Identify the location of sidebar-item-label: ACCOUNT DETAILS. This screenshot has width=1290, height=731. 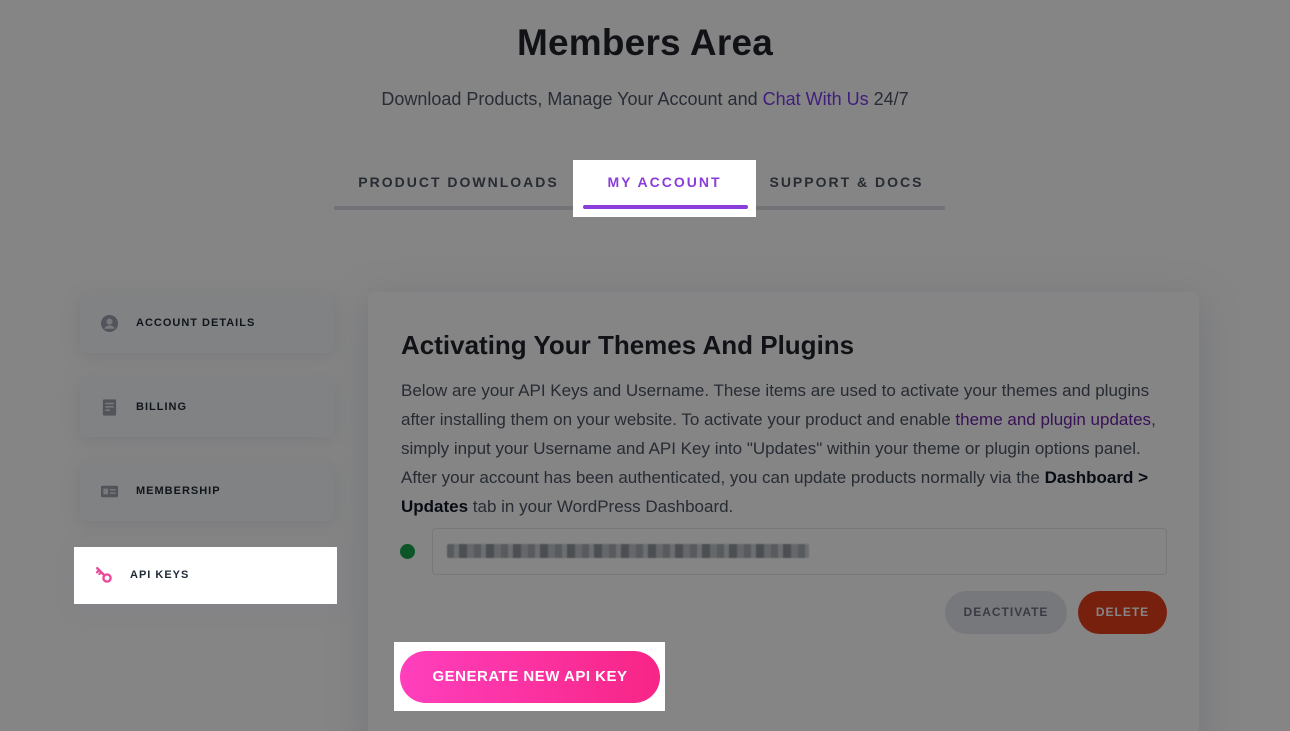
(196, 323).